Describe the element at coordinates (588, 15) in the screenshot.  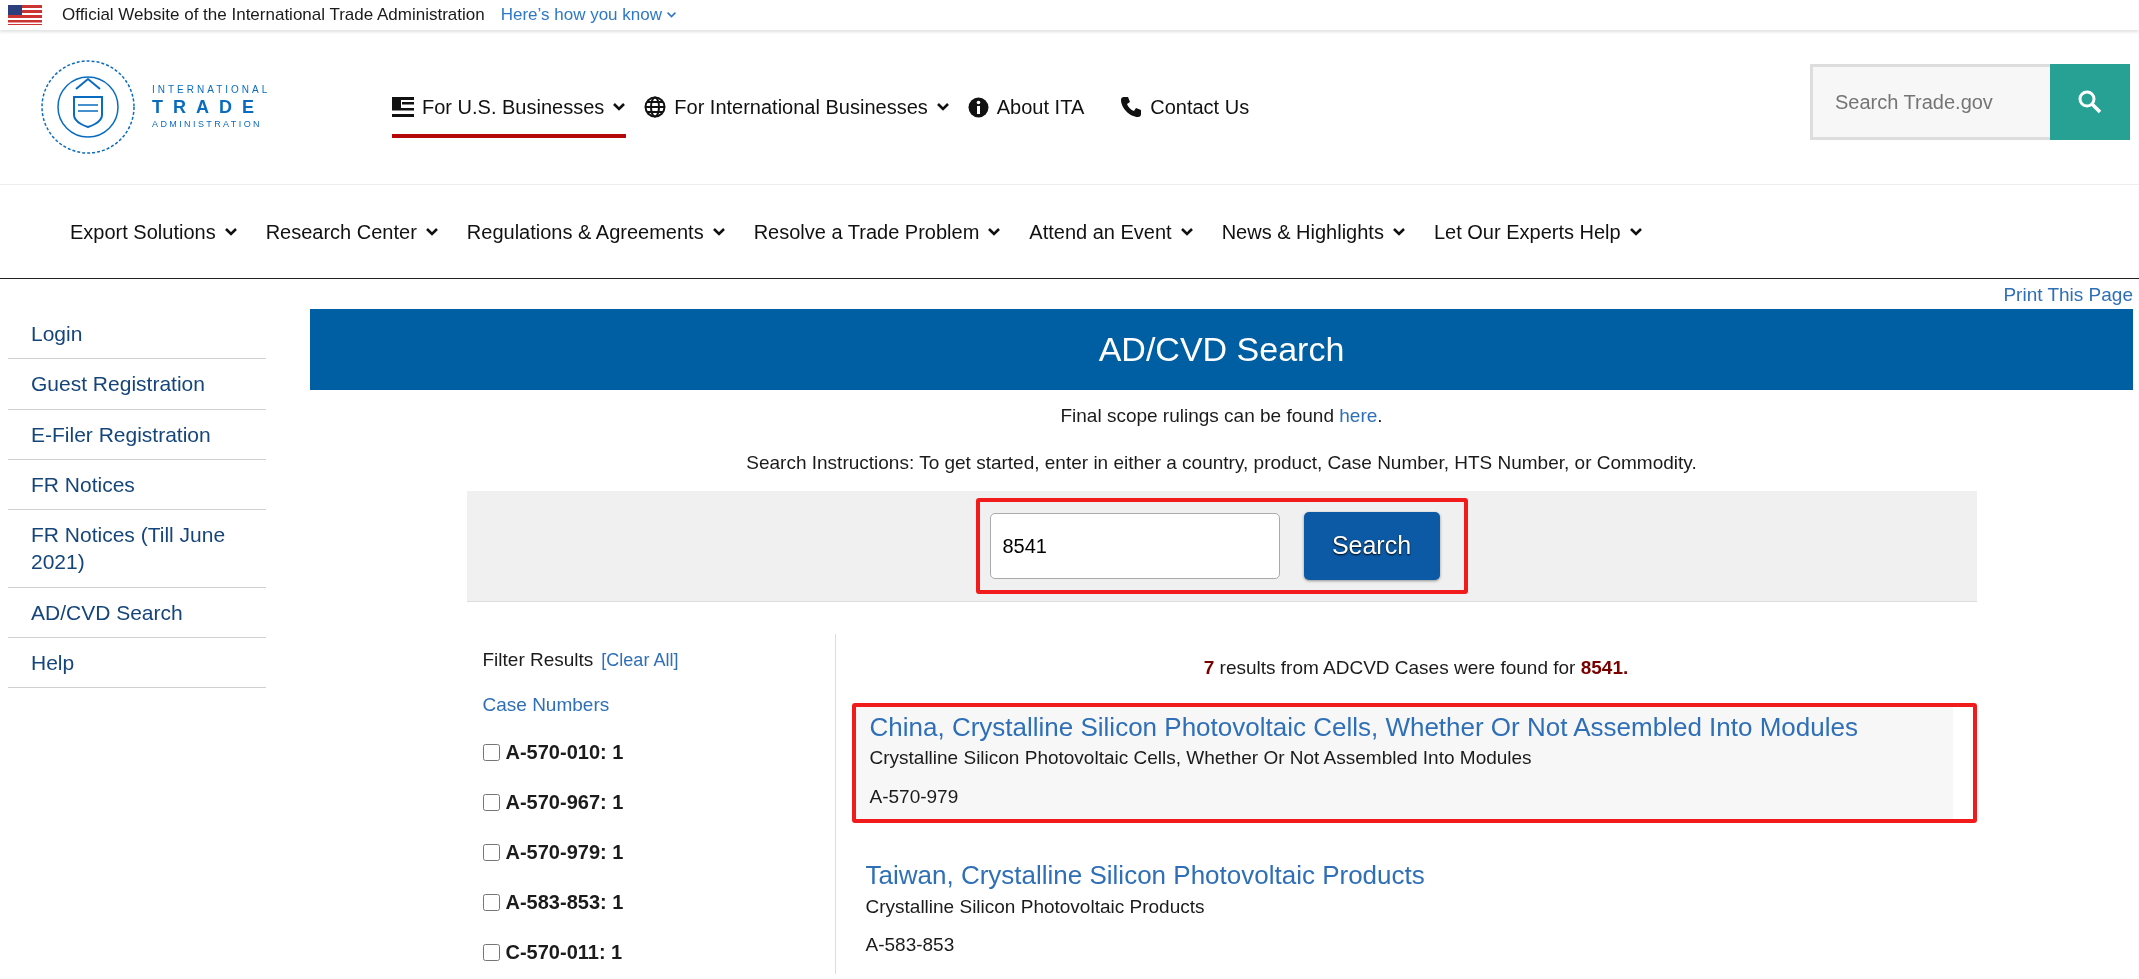
I see `how-you-know-link: Here’s how you know` at that location.